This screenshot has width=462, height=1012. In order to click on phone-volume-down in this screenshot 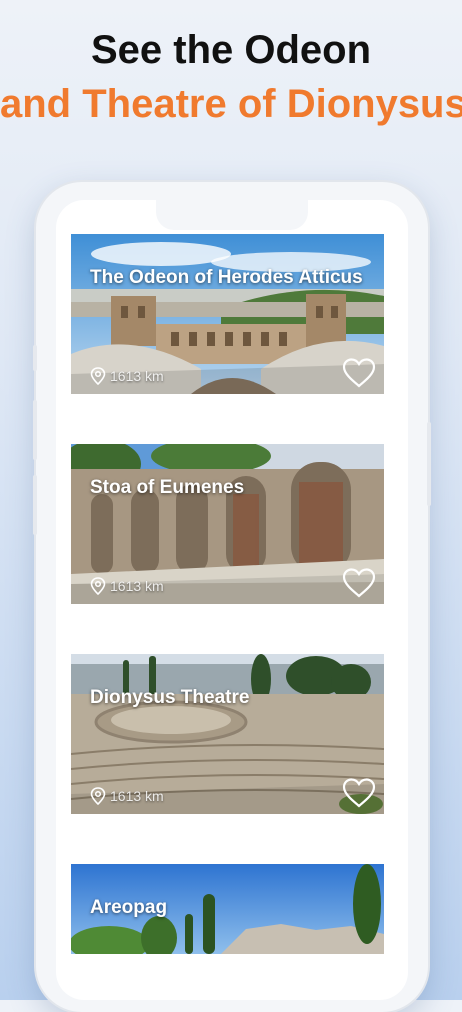, I will do `click(35, 505)`.